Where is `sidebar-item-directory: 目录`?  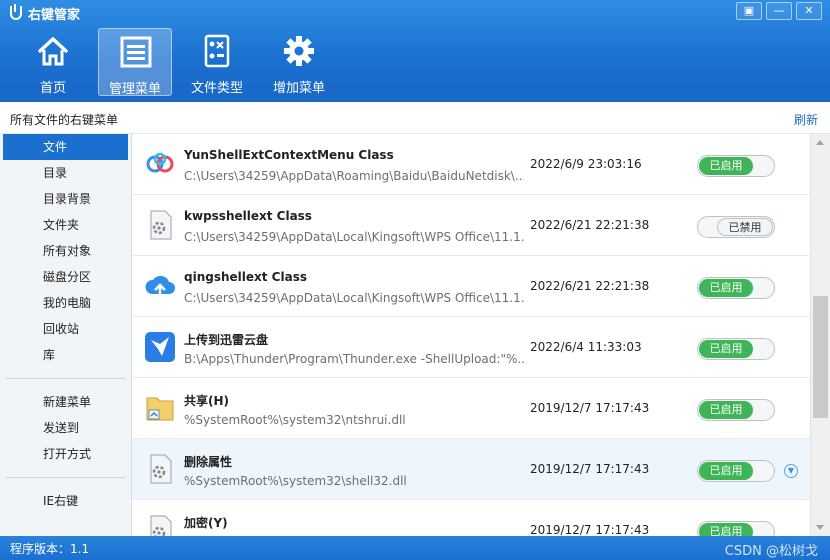
sidebar-item-directory: 目录 is located at coordinates (65, 173).